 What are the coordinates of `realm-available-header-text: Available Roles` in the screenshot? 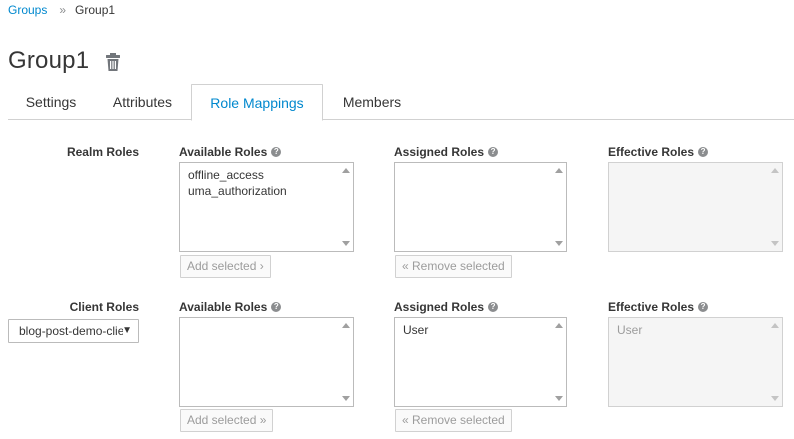 It's located at (223, 152).